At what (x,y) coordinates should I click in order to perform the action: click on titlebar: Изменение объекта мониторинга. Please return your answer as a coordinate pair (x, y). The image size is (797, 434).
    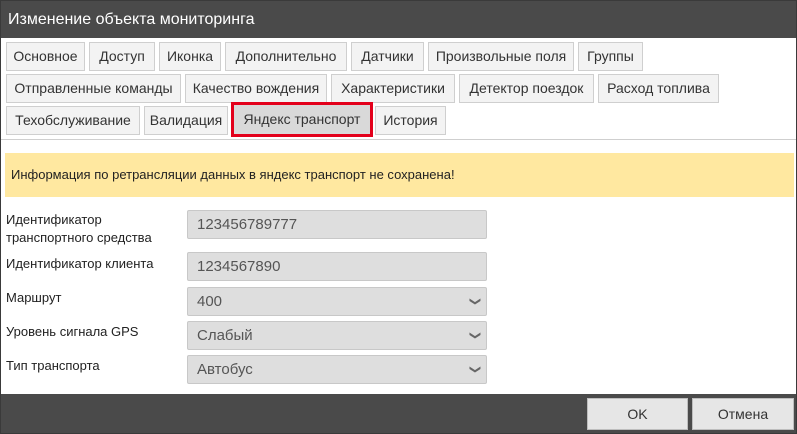
    Looking at the image, I should click on (398, 19).